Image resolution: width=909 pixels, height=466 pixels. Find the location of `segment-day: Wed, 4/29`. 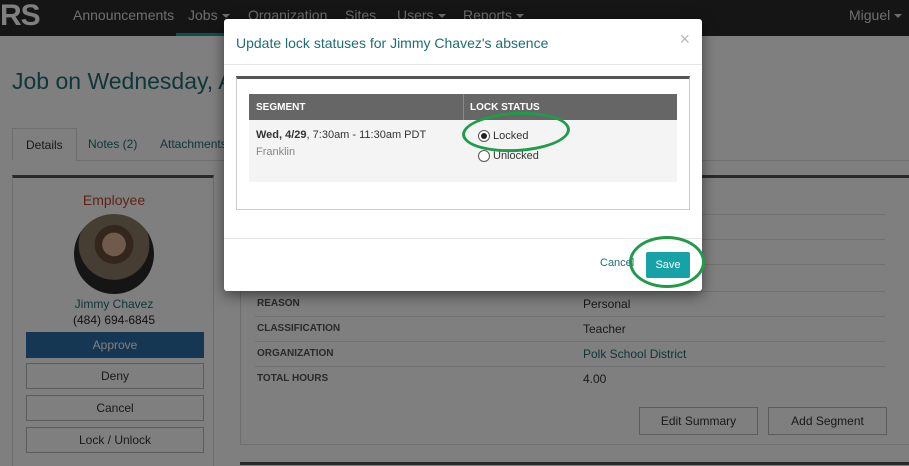

segment-day: Wed, 4/29 is located at coordinates (281, 135).